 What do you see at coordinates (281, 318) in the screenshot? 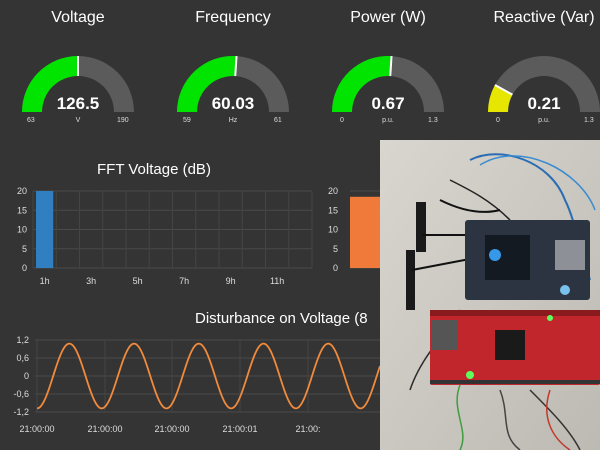
I see `disturbance-title: Disturbance on Voltage (8` at bounding box center [281, 318].